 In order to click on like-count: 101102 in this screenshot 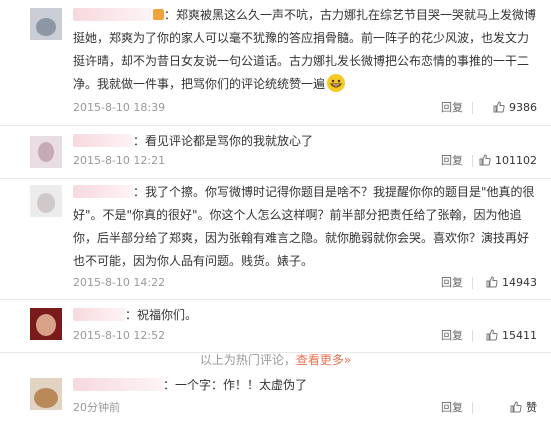, I will do `click(516, 160)`.